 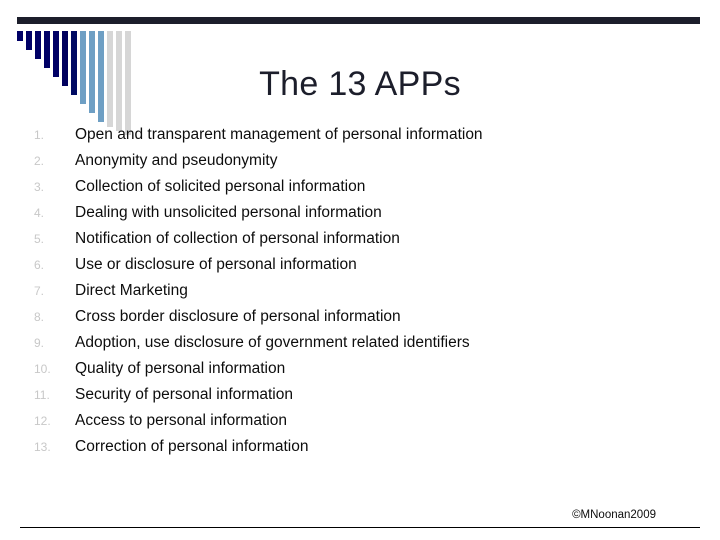 What do you see at coordinates (39, 291) in the screenshot?
I see `list-item-number: 7.` at bounding box center [39, 291].